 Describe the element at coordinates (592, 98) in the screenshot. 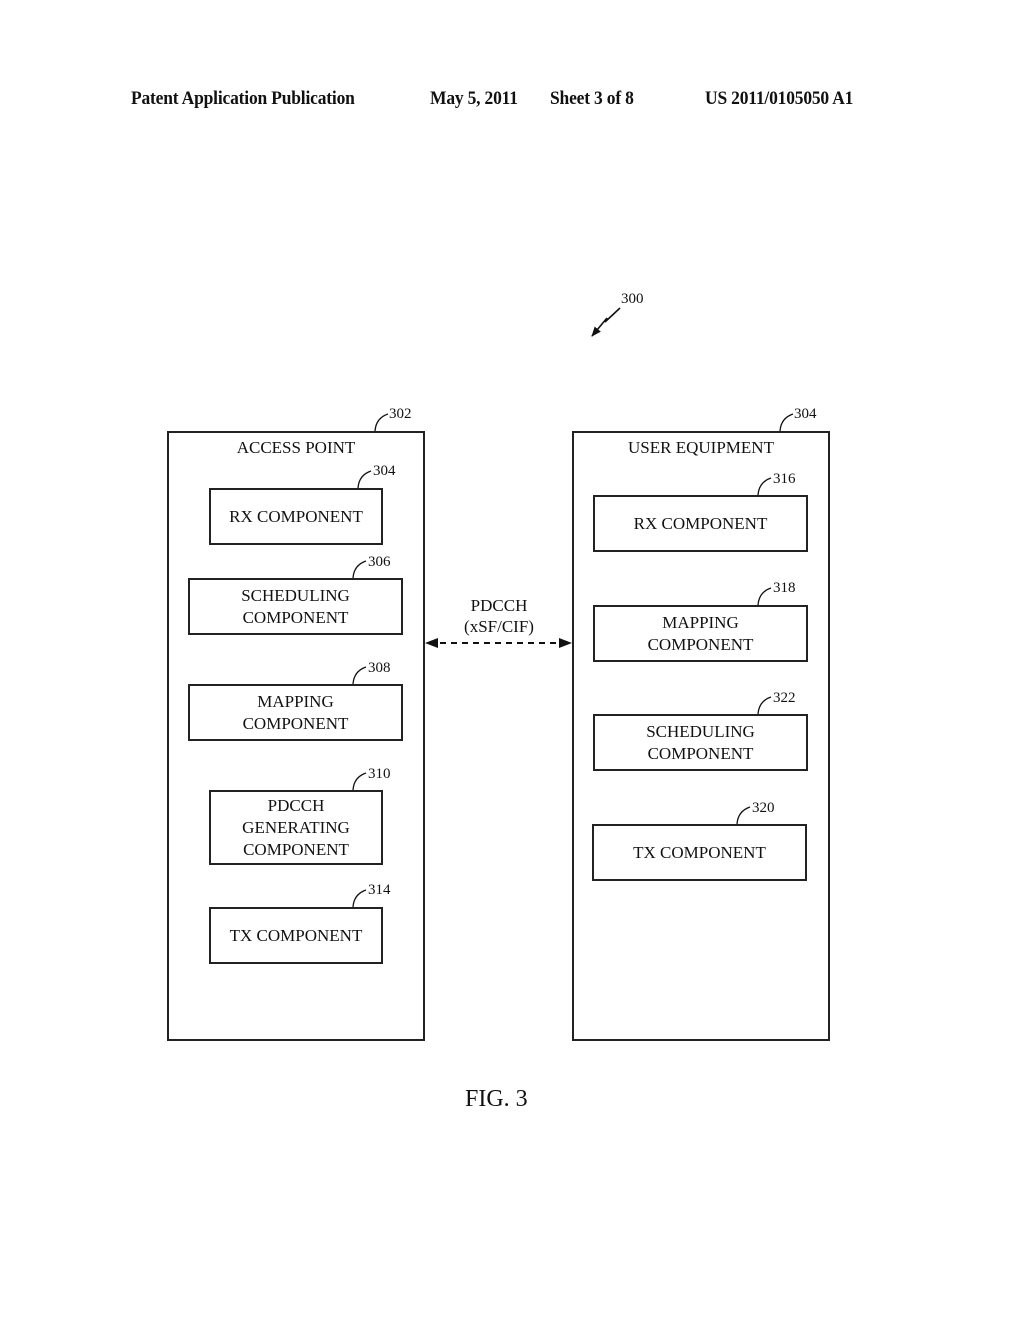

I see `sheet-number: Sheet 3 of 8` at that location.